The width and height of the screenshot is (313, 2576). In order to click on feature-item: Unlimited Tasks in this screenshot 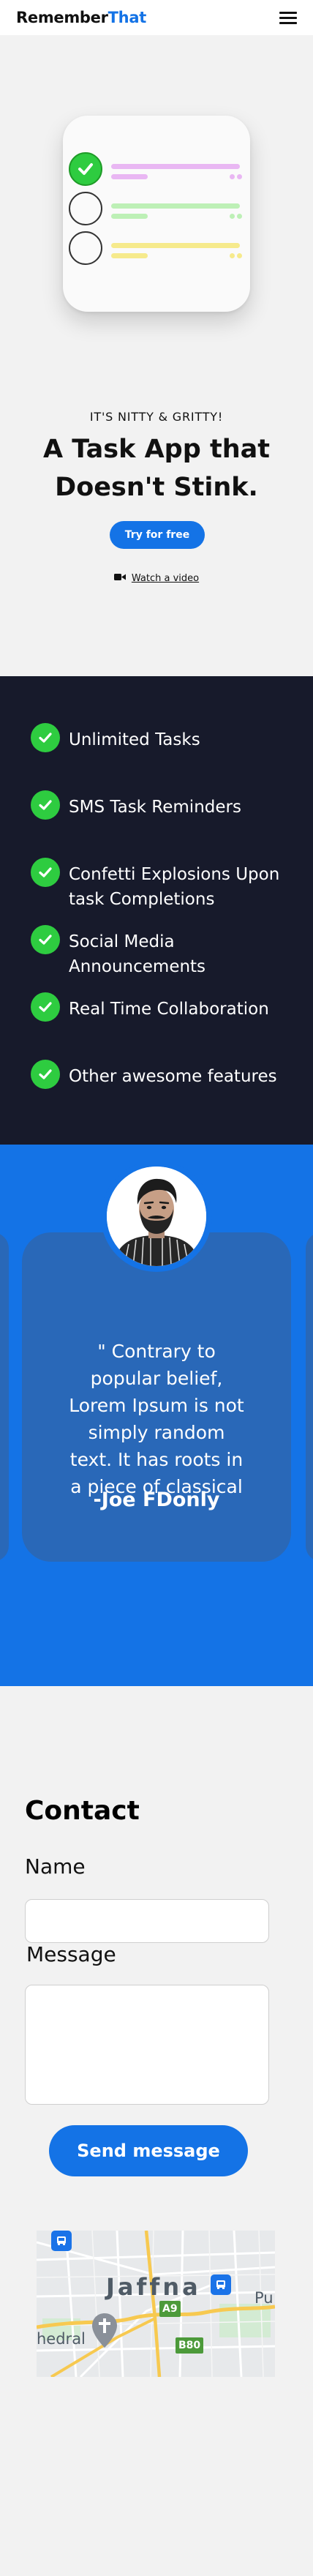, I will do `click(162, 737)`.